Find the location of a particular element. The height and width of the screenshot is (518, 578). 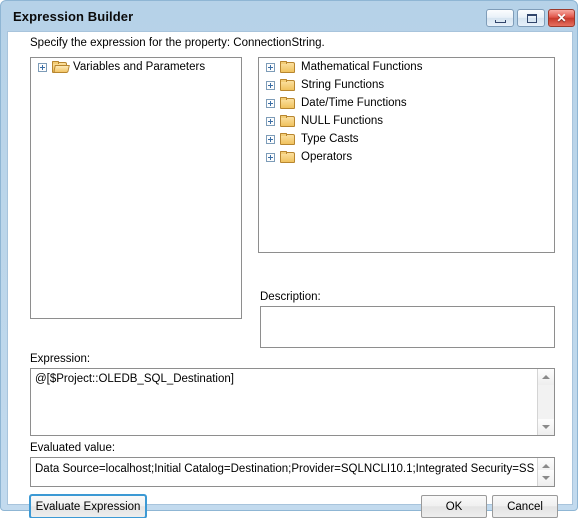

tree-item-label: Type Casts is located at coordinates (330, 138).